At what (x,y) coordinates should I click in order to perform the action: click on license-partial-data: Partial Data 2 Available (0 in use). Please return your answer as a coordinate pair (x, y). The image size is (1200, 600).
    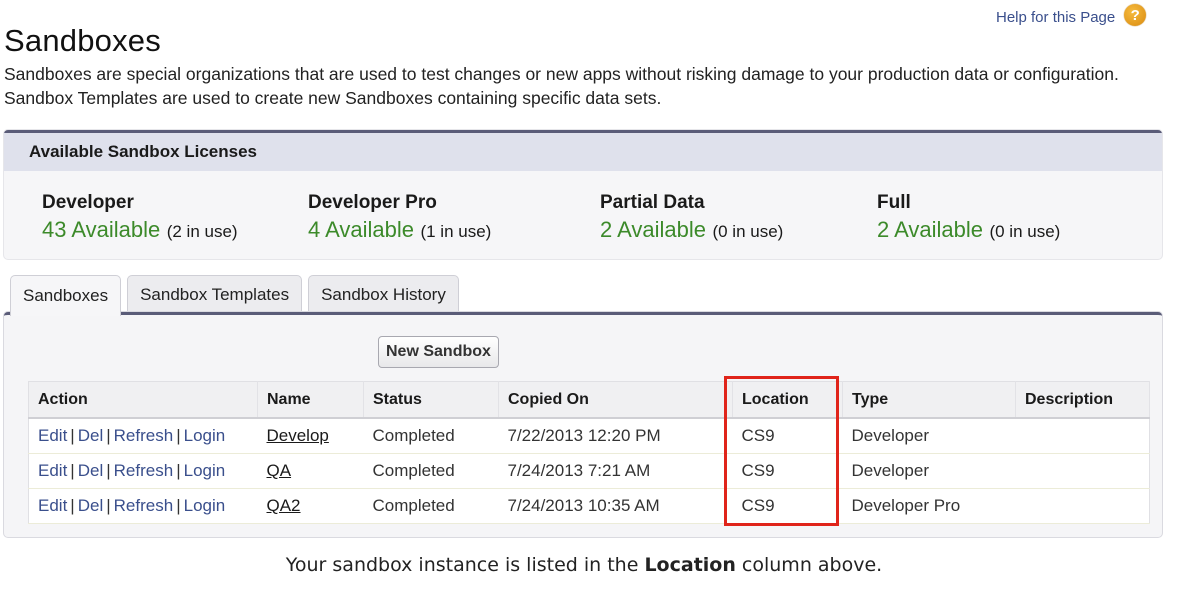
    Looking at the image, I should click on (691, 218).